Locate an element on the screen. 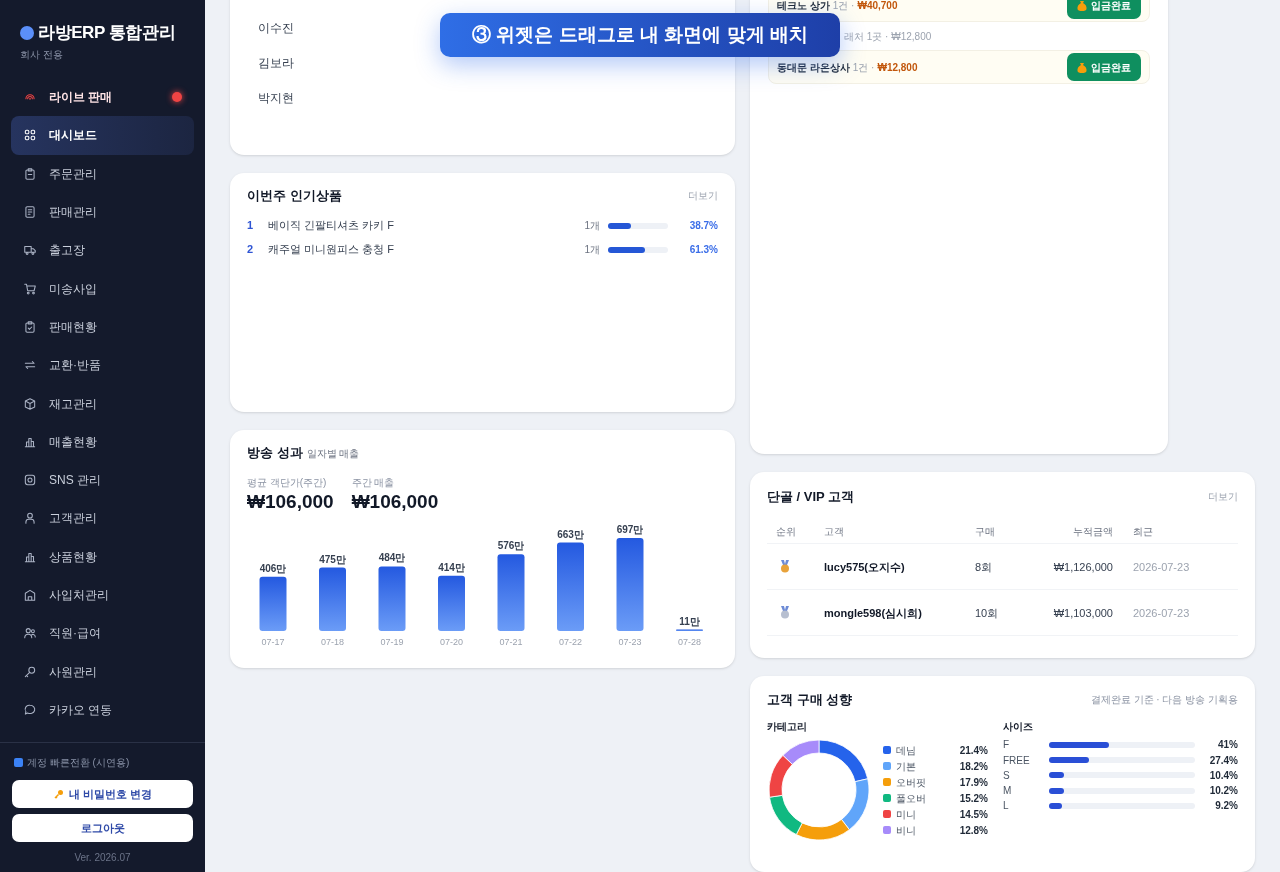  axis-label: 07-19 is located at coordinates (392, 642).